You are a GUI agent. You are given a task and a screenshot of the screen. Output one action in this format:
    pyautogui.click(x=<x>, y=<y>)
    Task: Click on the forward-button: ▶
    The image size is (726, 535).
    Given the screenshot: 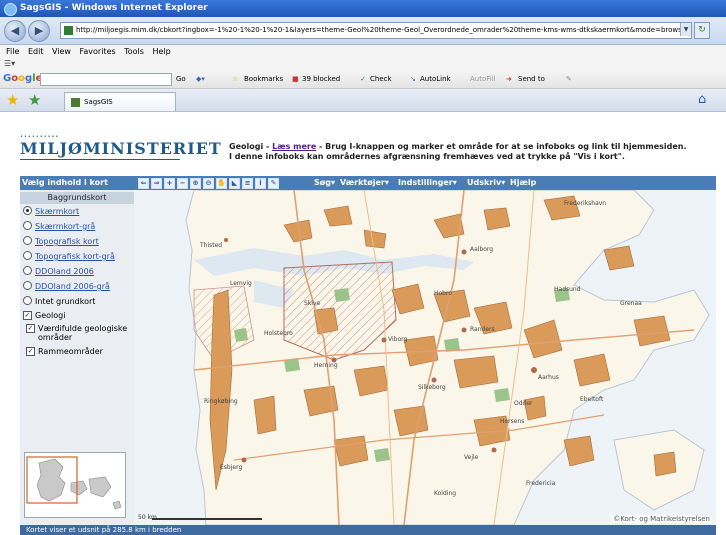 What is the action you would take?
    pyautogui.click(x=39, y=31)
    